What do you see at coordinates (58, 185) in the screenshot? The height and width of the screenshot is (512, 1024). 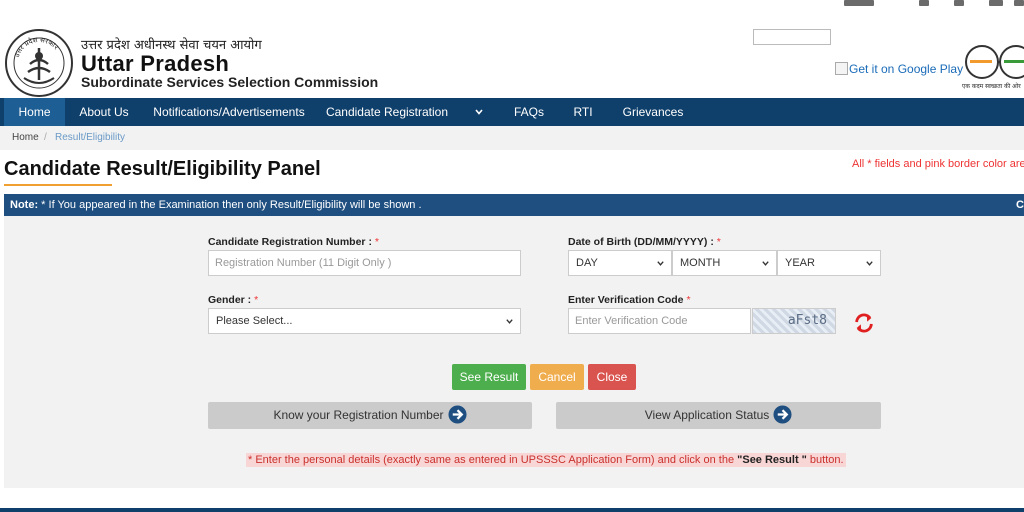 I see `title-underline` at bounding box center [58, 185].